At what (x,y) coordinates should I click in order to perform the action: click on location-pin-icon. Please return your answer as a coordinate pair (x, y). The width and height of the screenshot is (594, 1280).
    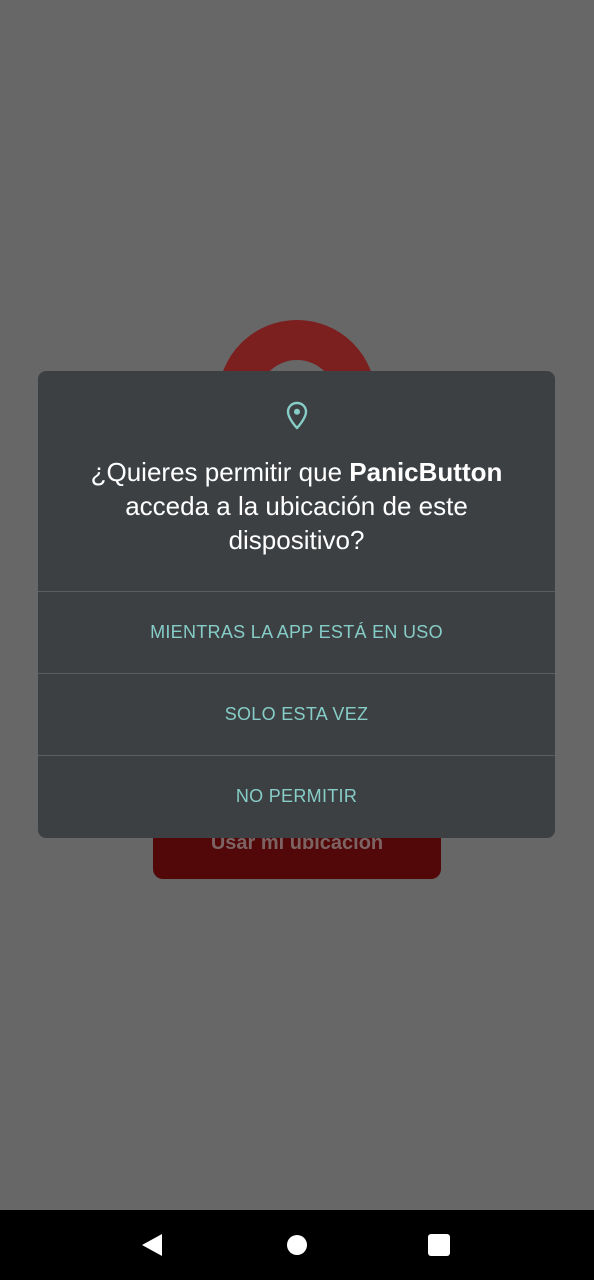
    Looking at the image, I should click on (296, 415).